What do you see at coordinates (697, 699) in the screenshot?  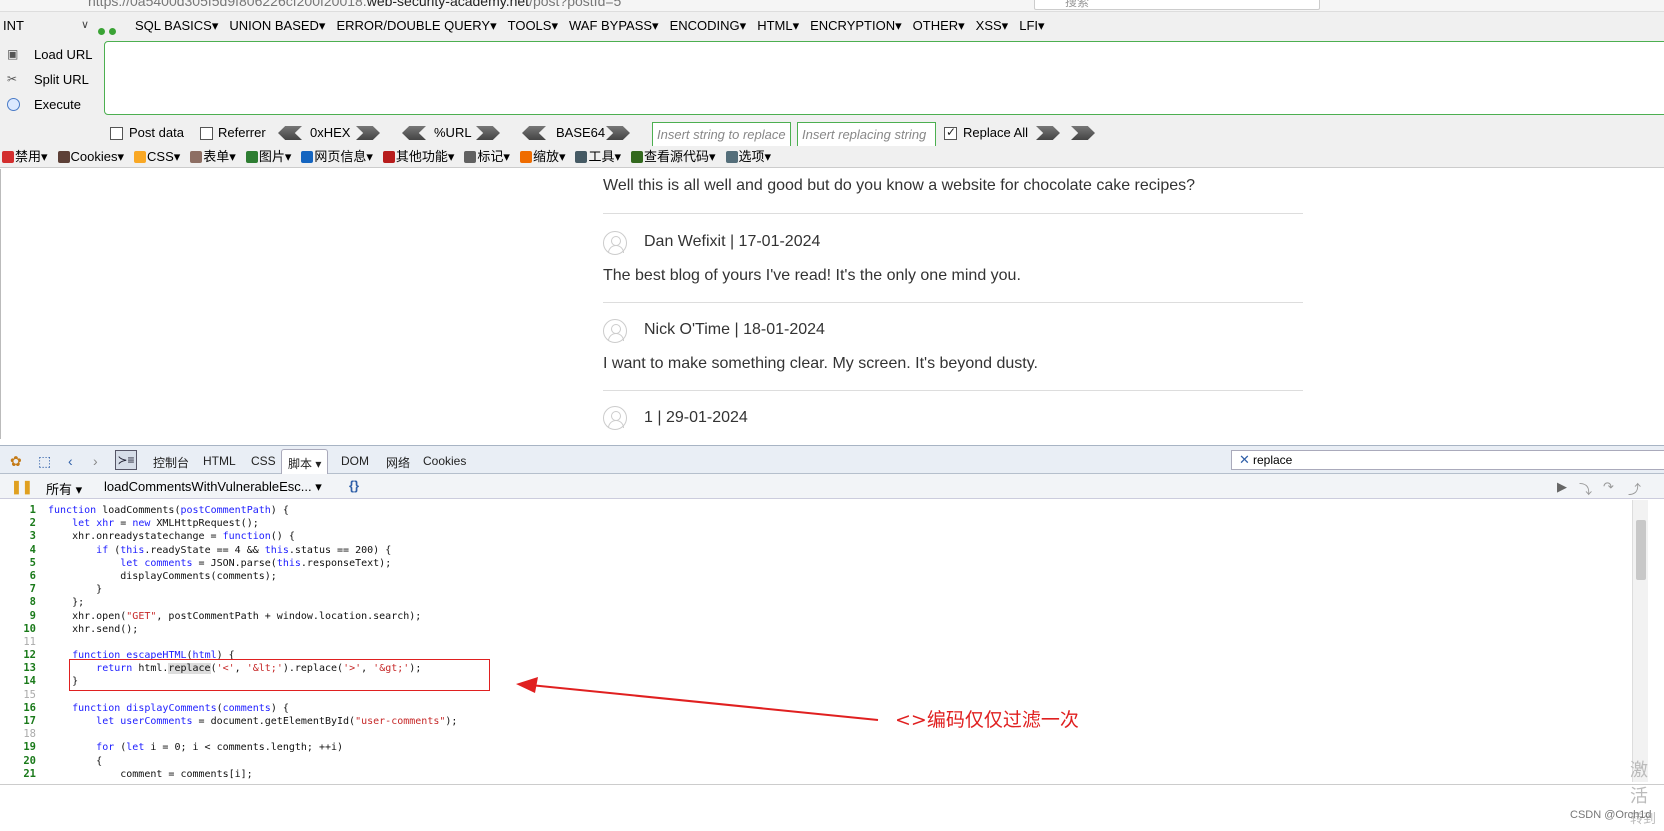 I see `annotation-arrow` at bounding box center [697, 699].